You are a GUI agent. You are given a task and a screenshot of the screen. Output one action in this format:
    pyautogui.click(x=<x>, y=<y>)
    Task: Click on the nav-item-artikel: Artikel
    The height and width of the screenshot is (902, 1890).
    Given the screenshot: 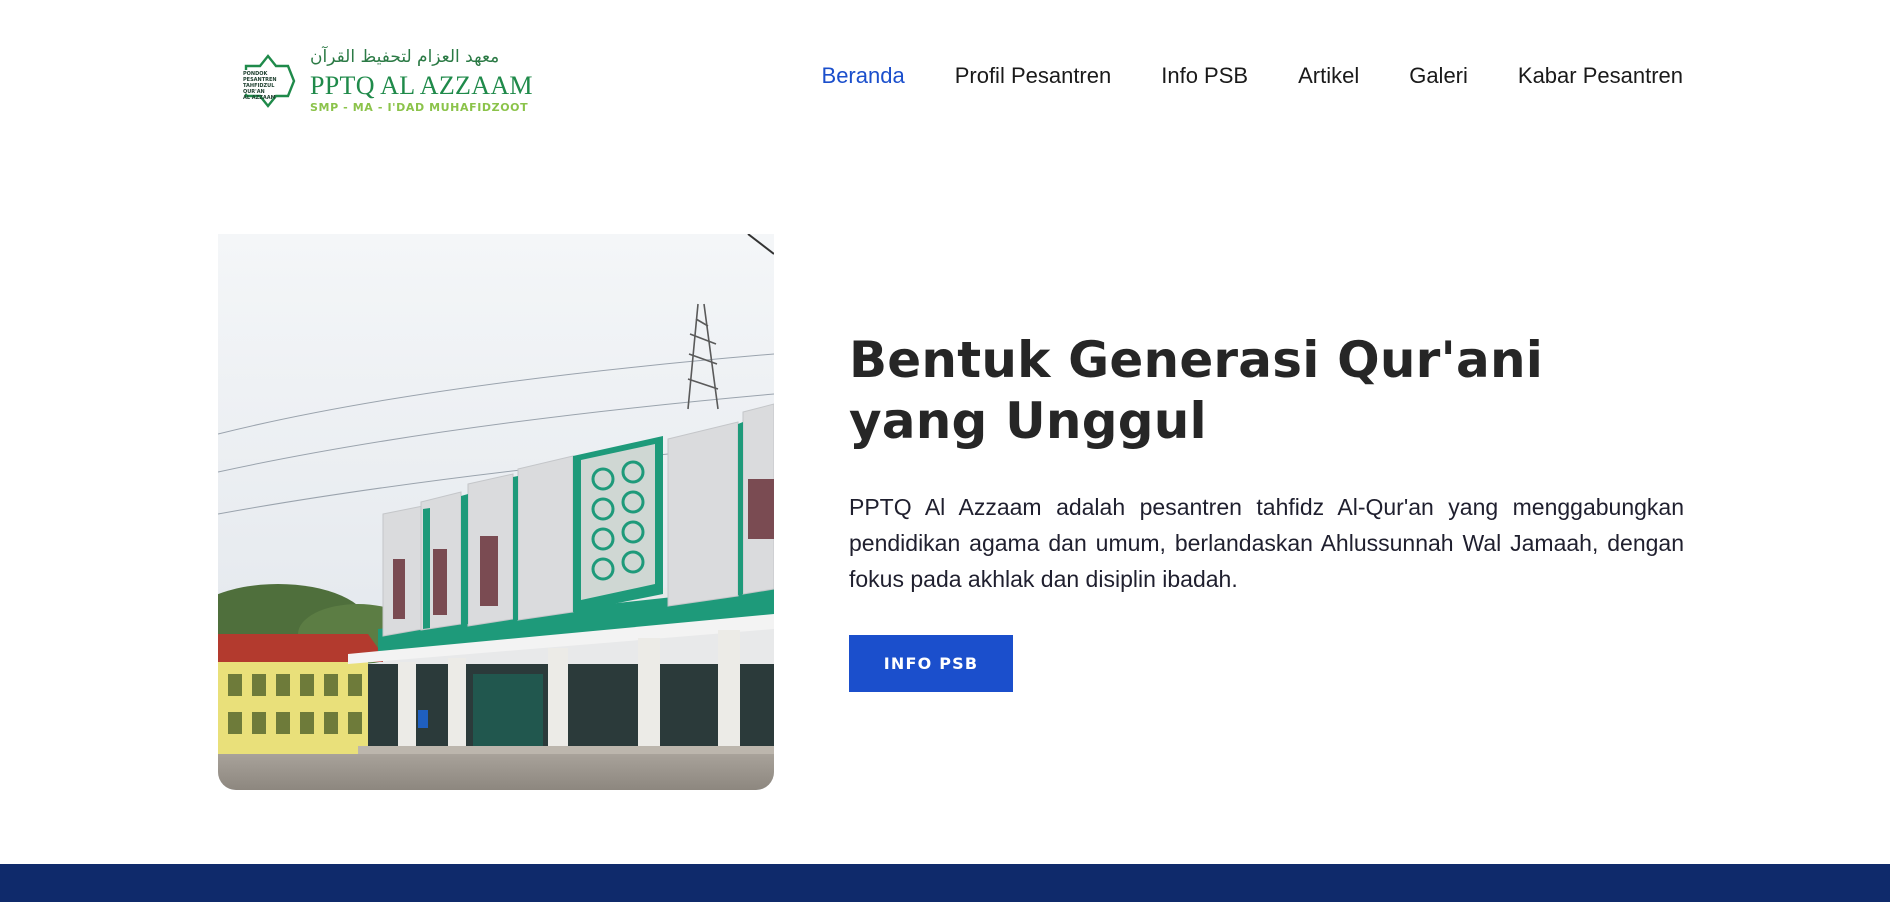 What is the action you would take?
    pyautogui.click(x=1328, y=76)
    